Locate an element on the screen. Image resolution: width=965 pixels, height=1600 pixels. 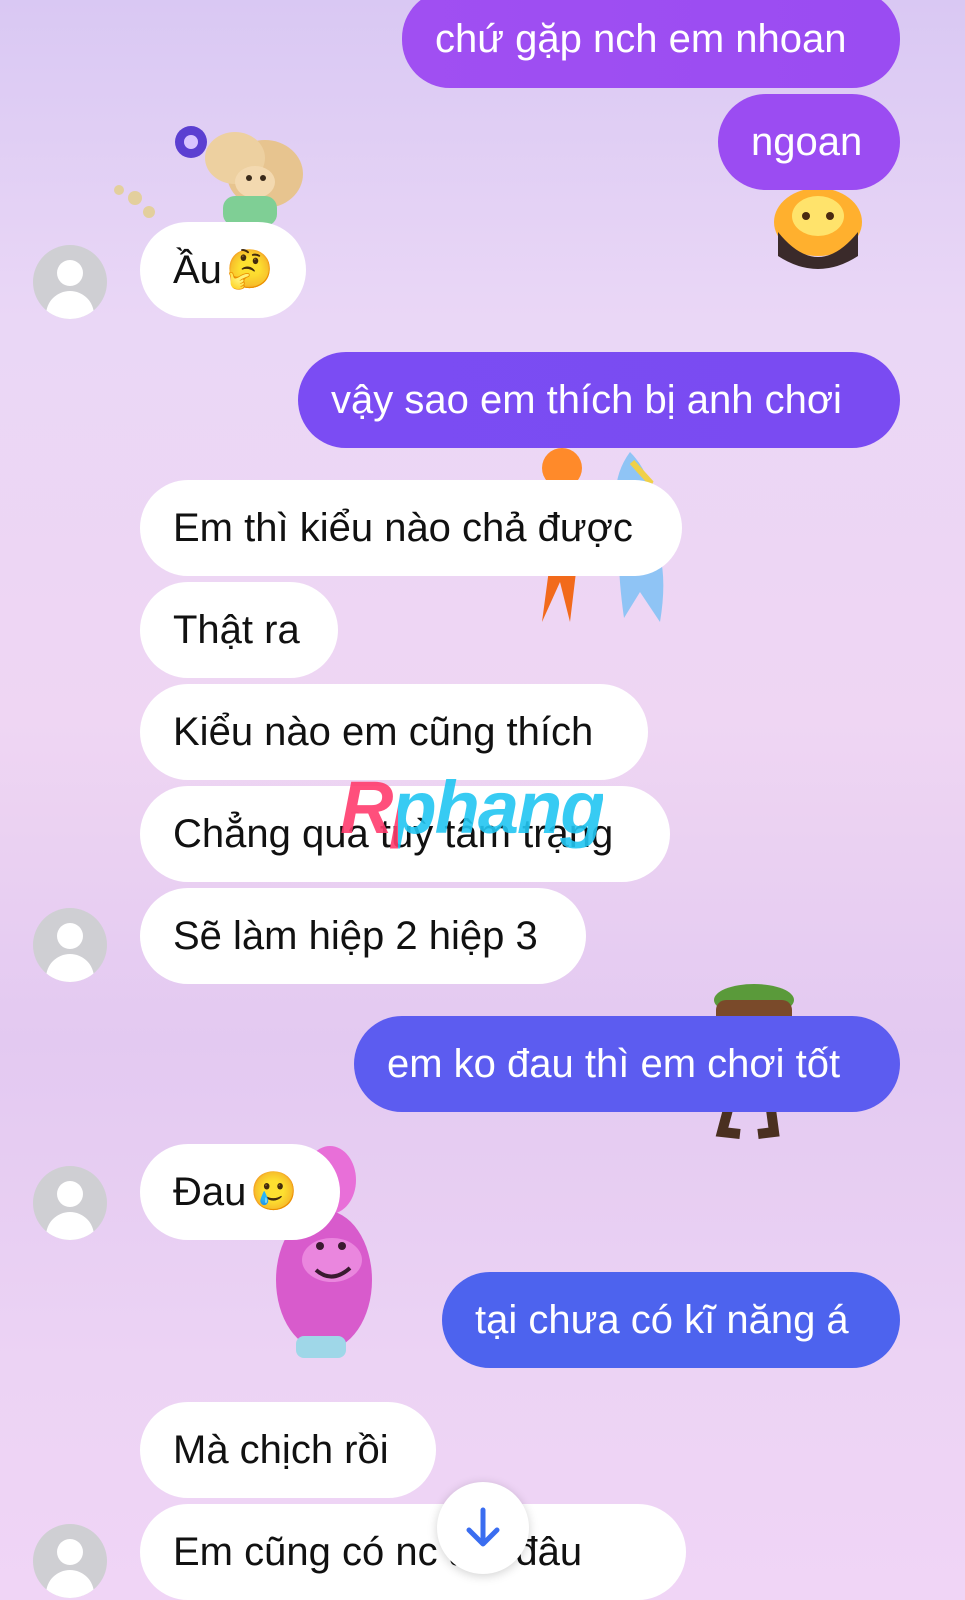
watermark-logo: Rphang is located at coordinates (472, 807).